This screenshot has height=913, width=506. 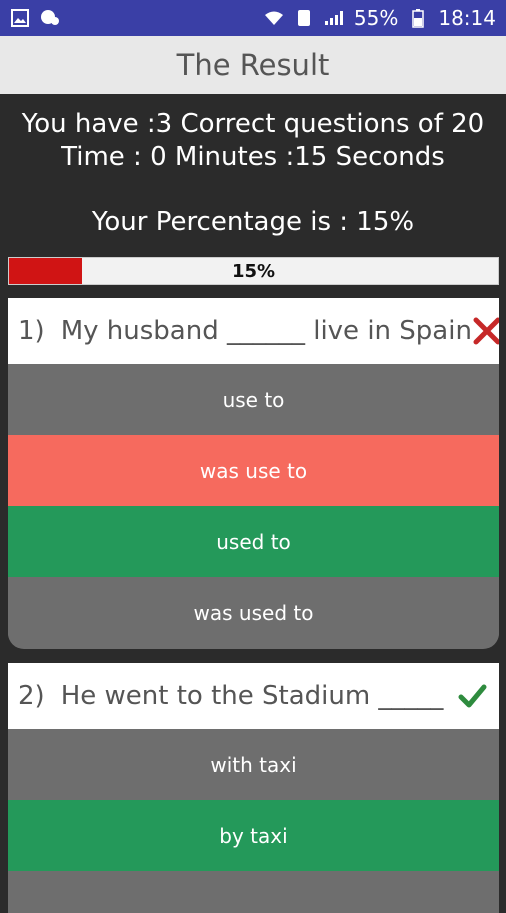 I want to click on clock: 18:14, so click(x=467, y=18).